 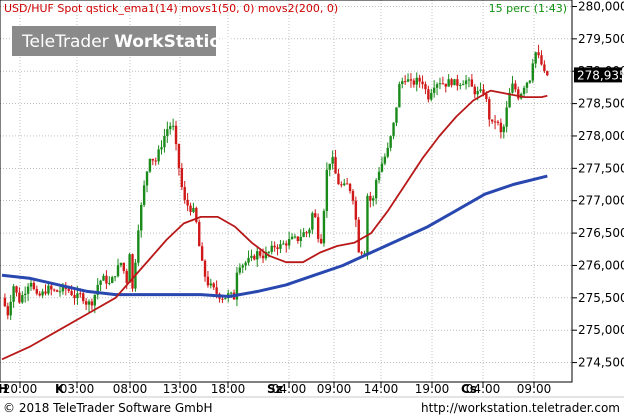 I want to click on last-price-marker: 278,9350, so click(x=599, y=75).